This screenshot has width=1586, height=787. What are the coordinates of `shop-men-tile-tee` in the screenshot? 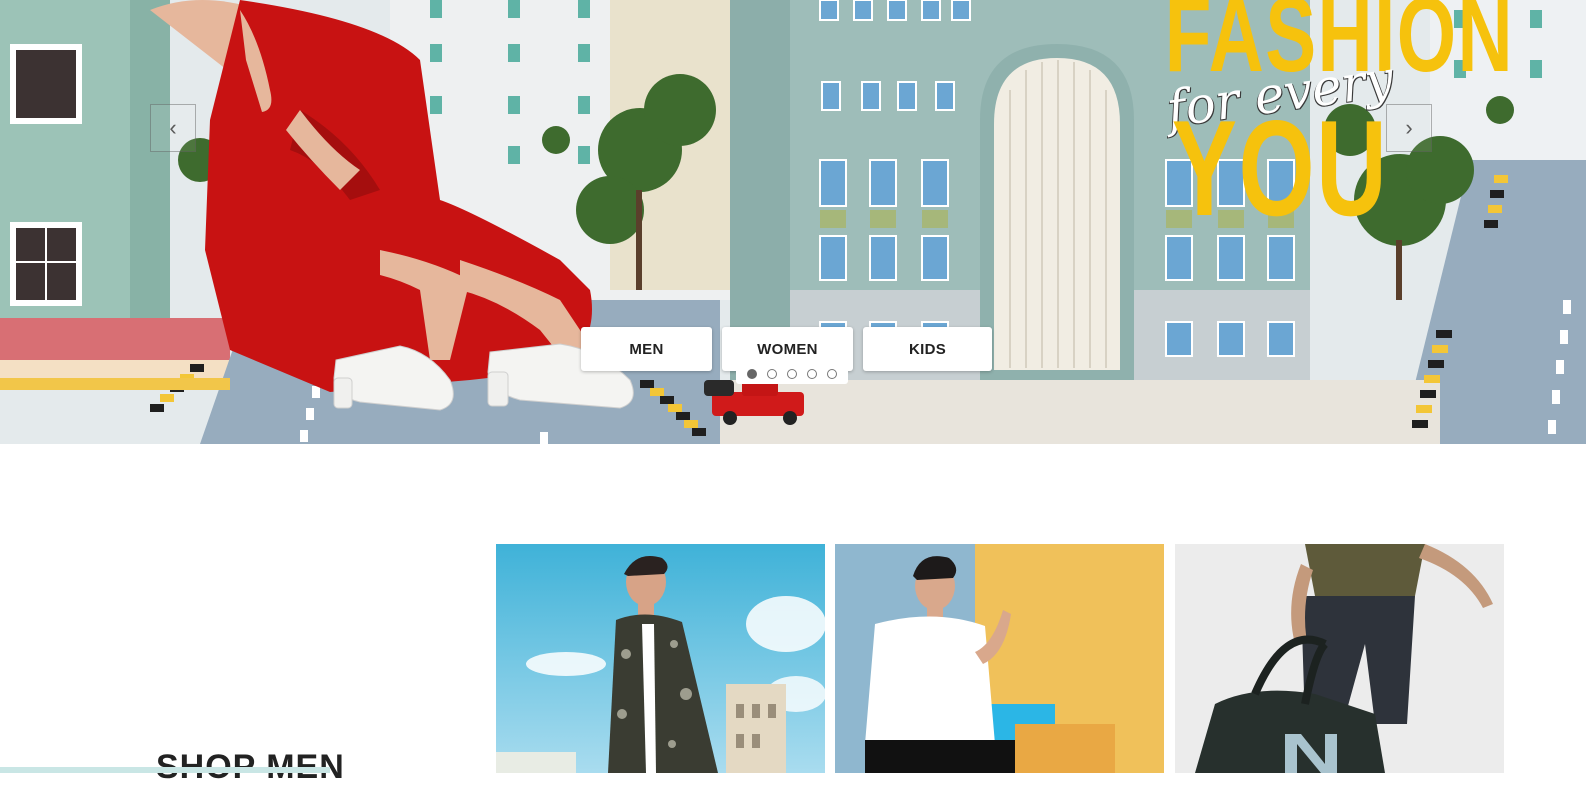 It's located at (999, 658).